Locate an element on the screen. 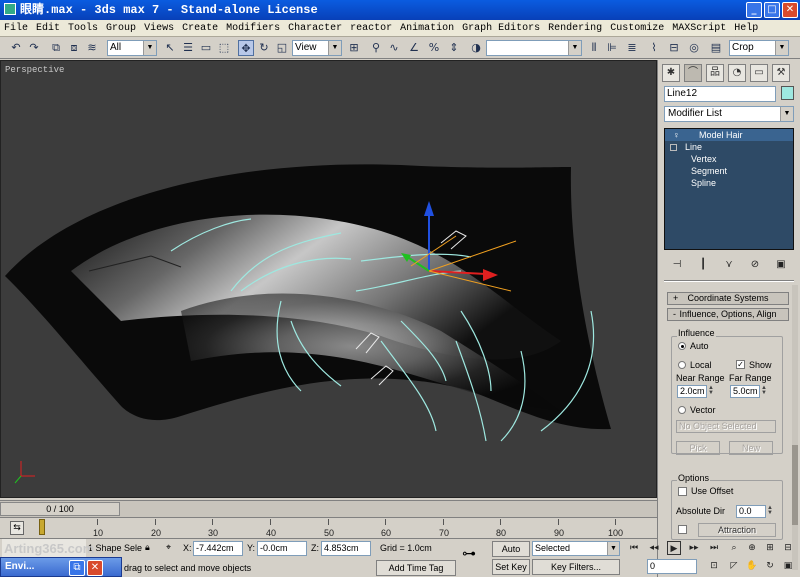 This screenshot has width=800, height=577. environment-taskbar-window: Envi... ⧉ ✕ is located at coordinates (61, 567).